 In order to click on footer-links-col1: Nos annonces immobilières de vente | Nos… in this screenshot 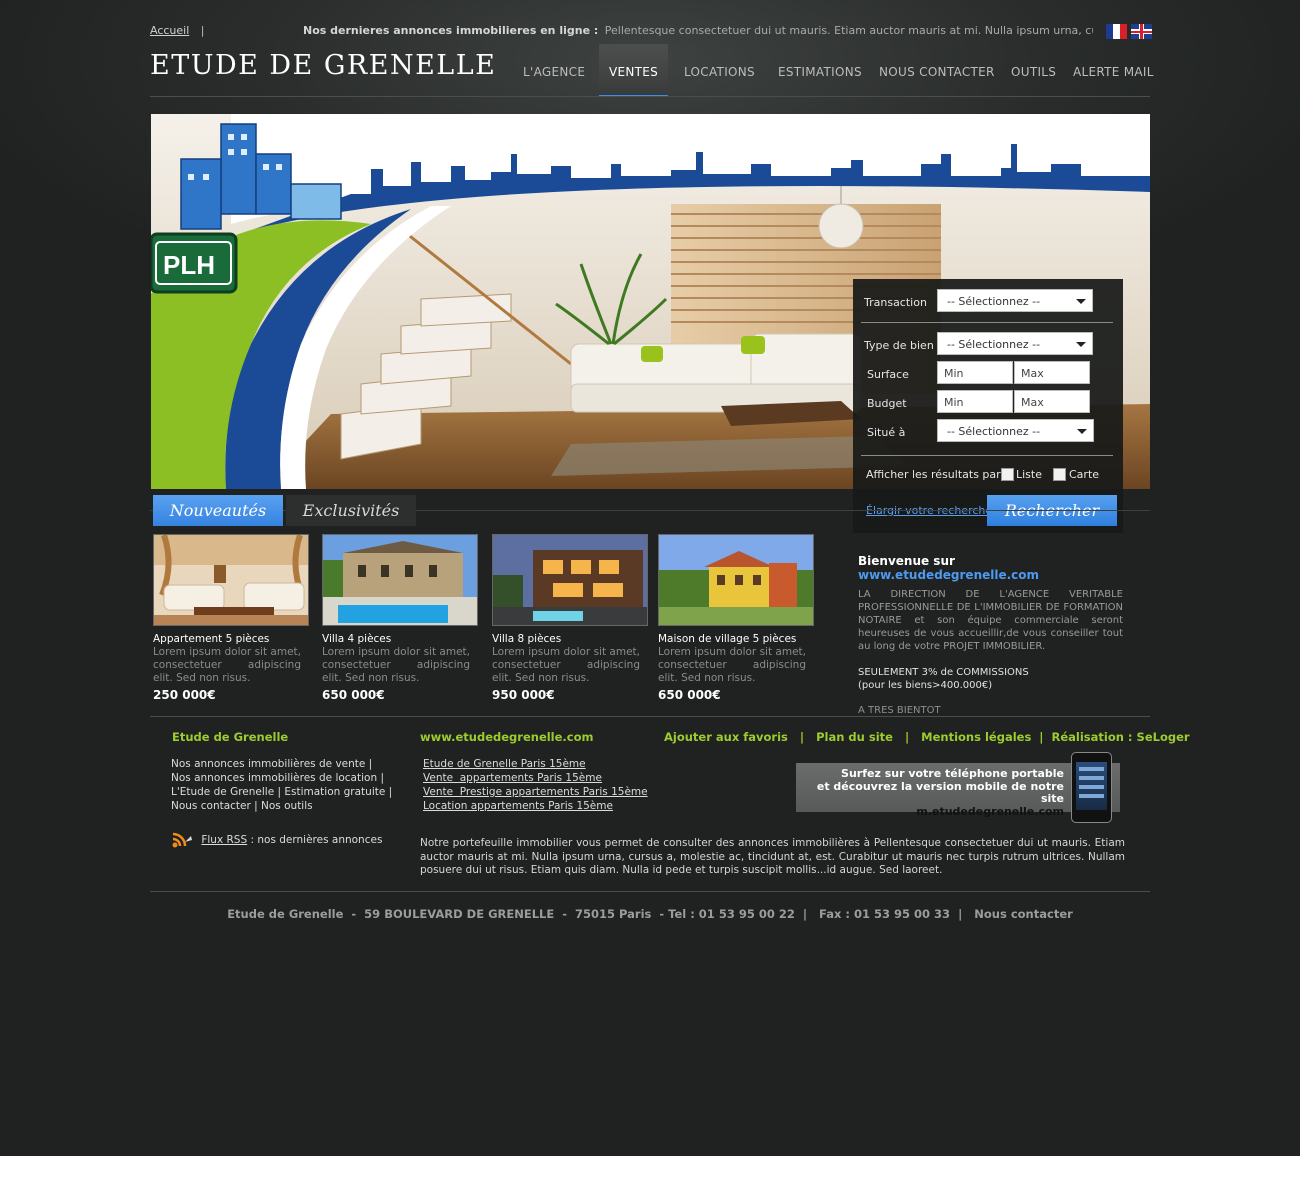, I will do `click(281, 785)`.